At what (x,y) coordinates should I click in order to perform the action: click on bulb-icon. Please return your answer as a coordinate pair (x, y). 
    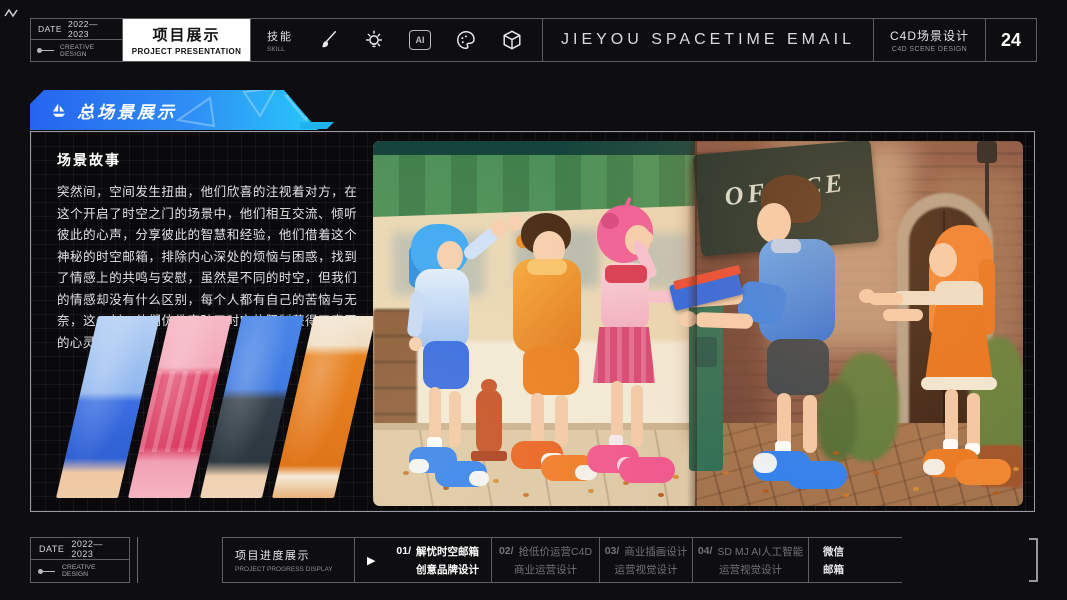
    Looking at the image, I should click on (374, 40).